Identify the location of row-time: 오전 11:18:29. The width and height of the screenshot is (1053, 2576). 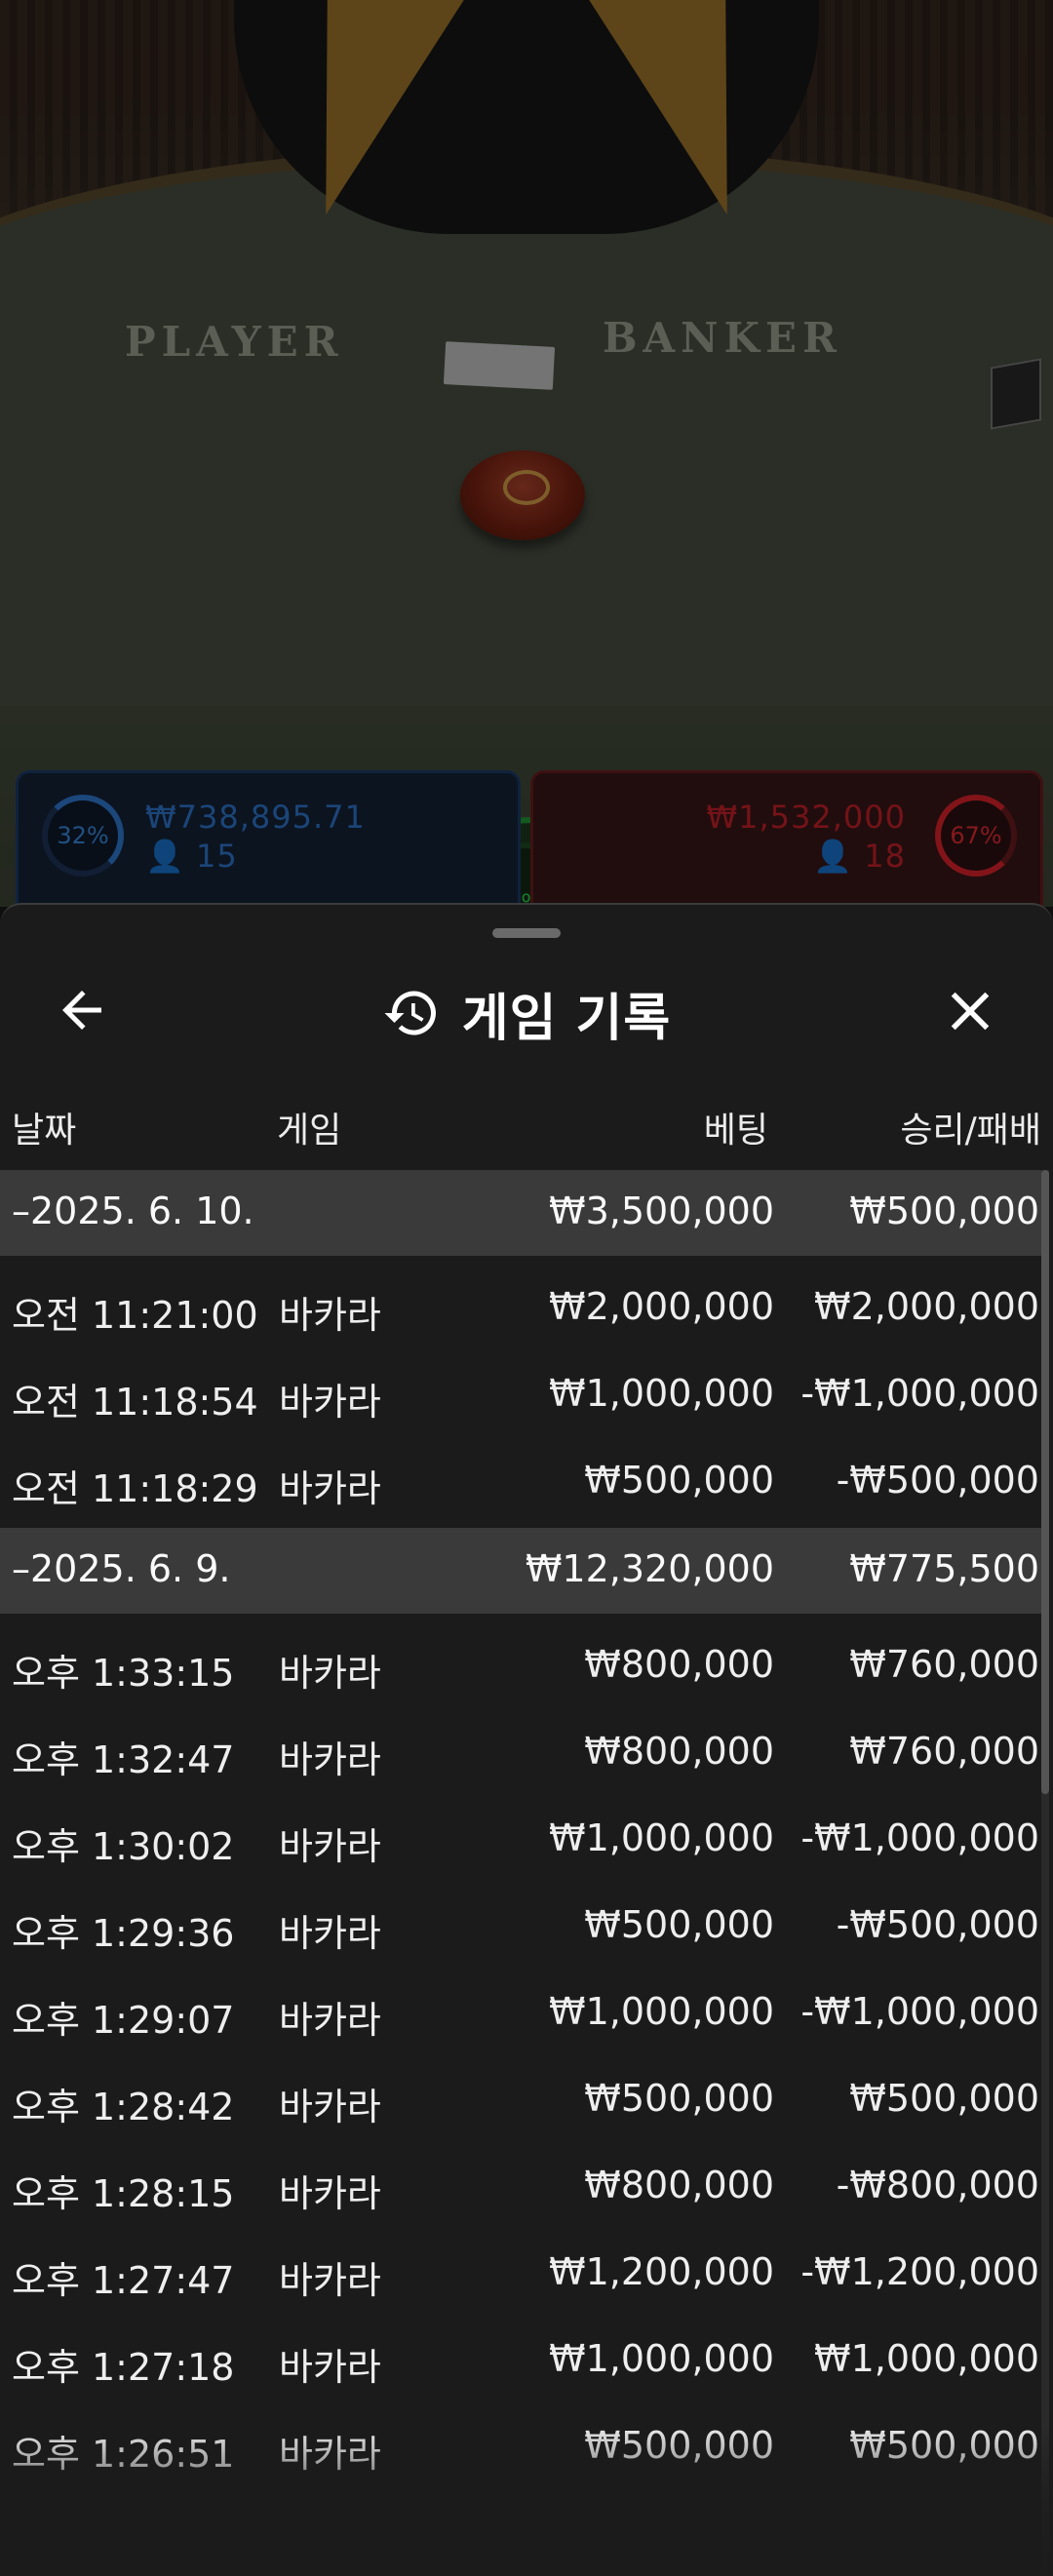
(135, 1488).